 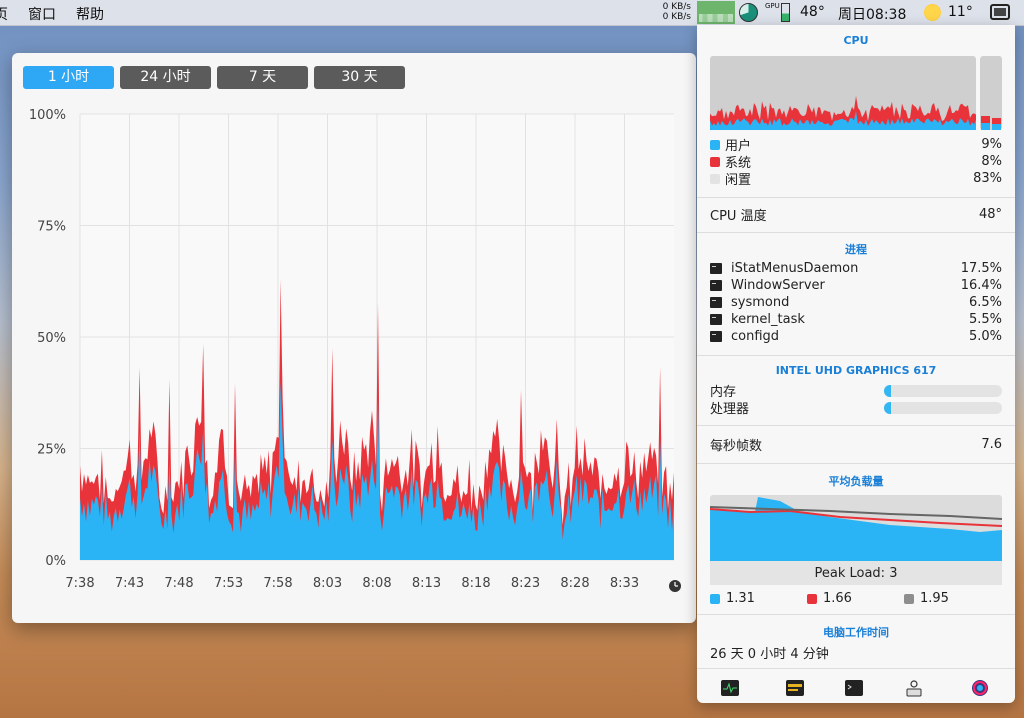 What do you see at coordinates (856, 268) in the screenshot?
I see `process-row: iStatMenusDaemon 17.5%` at bounding box center [856, 268].